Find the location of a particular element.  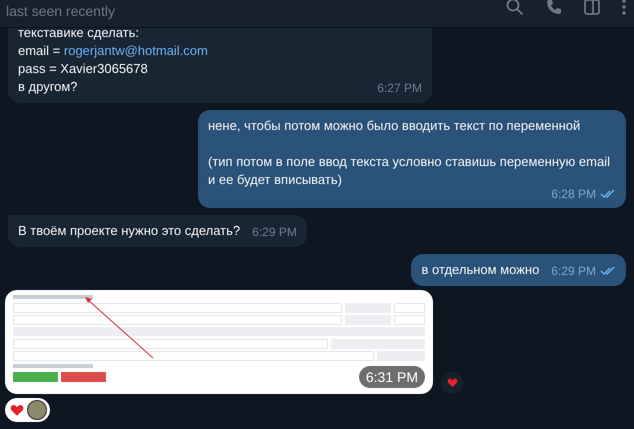

message-time: 6:31 PM is located at coordinates (391, 377).